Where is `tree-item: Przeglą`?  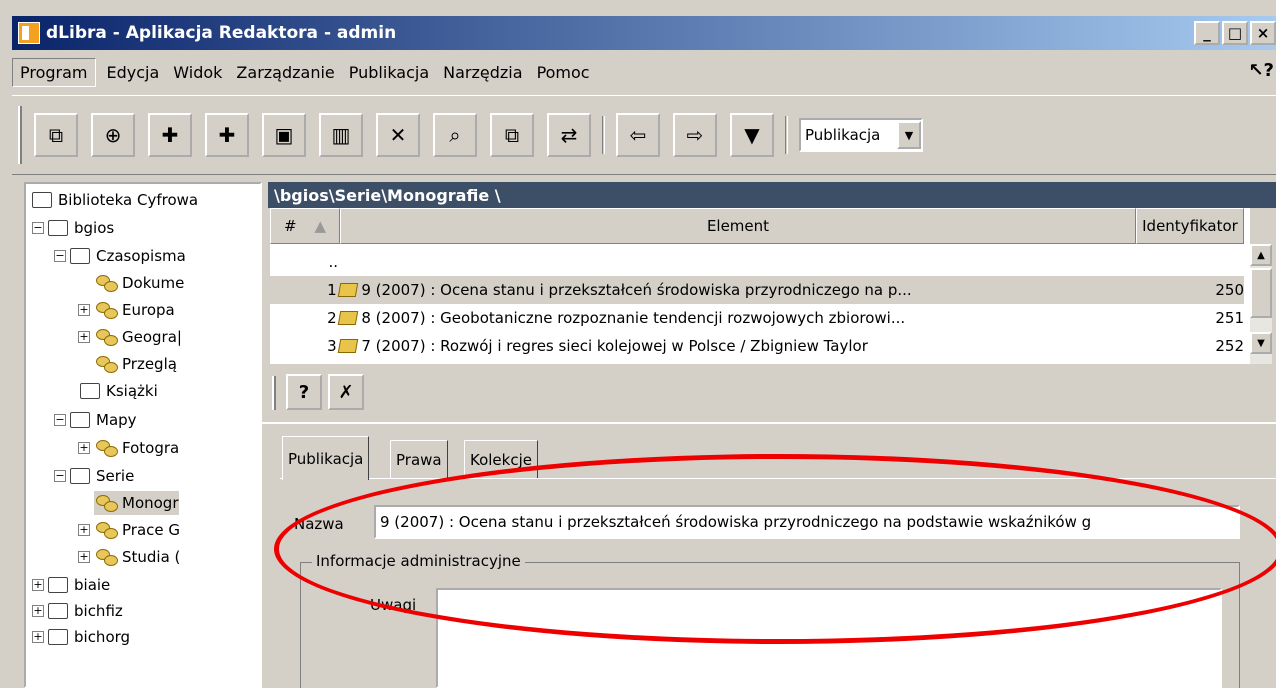
tree-item: Przeglą is located at coordinates (135, 364).